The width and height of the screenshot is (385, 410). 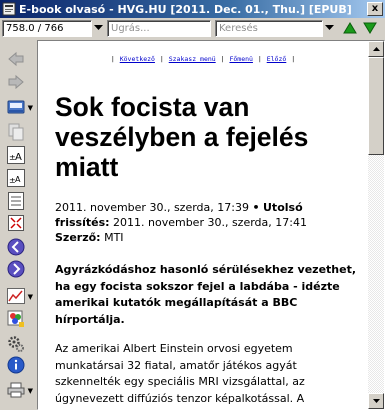 What do you see at coordinates (47, 28) in the screenshot?
I see `page-position-field` at bounding box center [47, 28].